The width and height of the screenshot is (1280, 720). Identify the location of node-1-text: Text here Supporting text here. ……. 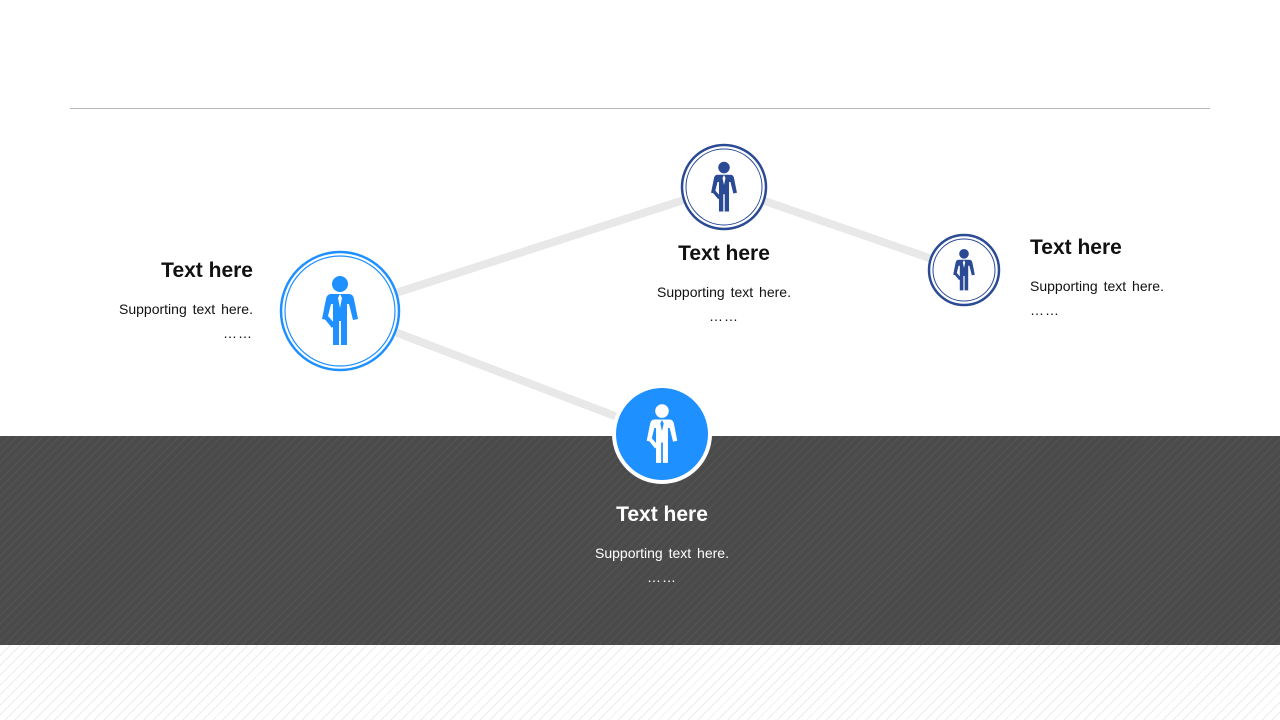
(156, 300).